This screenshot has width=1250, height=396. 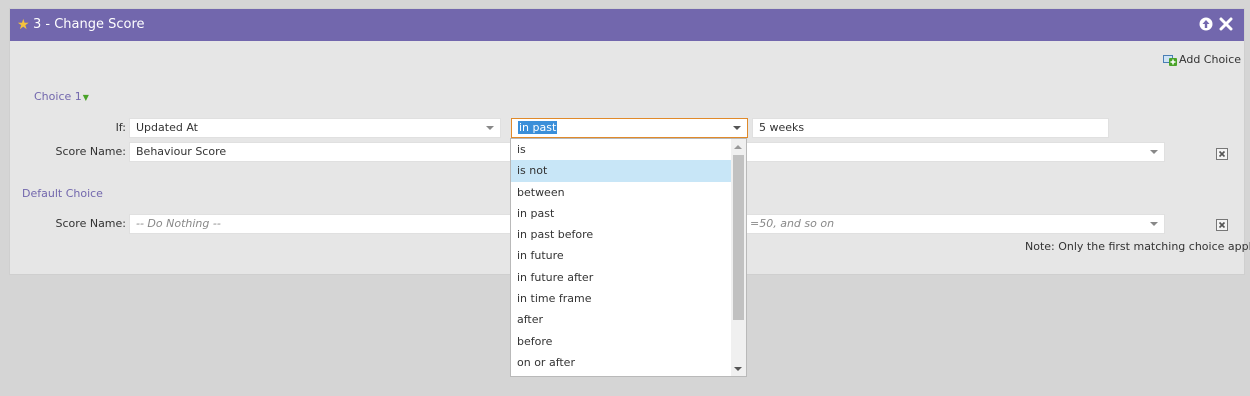 What do you see at coordinates (621, 298) in the screenshot?
I see `operator-option: in time frame` at bounding box center [621, 298].